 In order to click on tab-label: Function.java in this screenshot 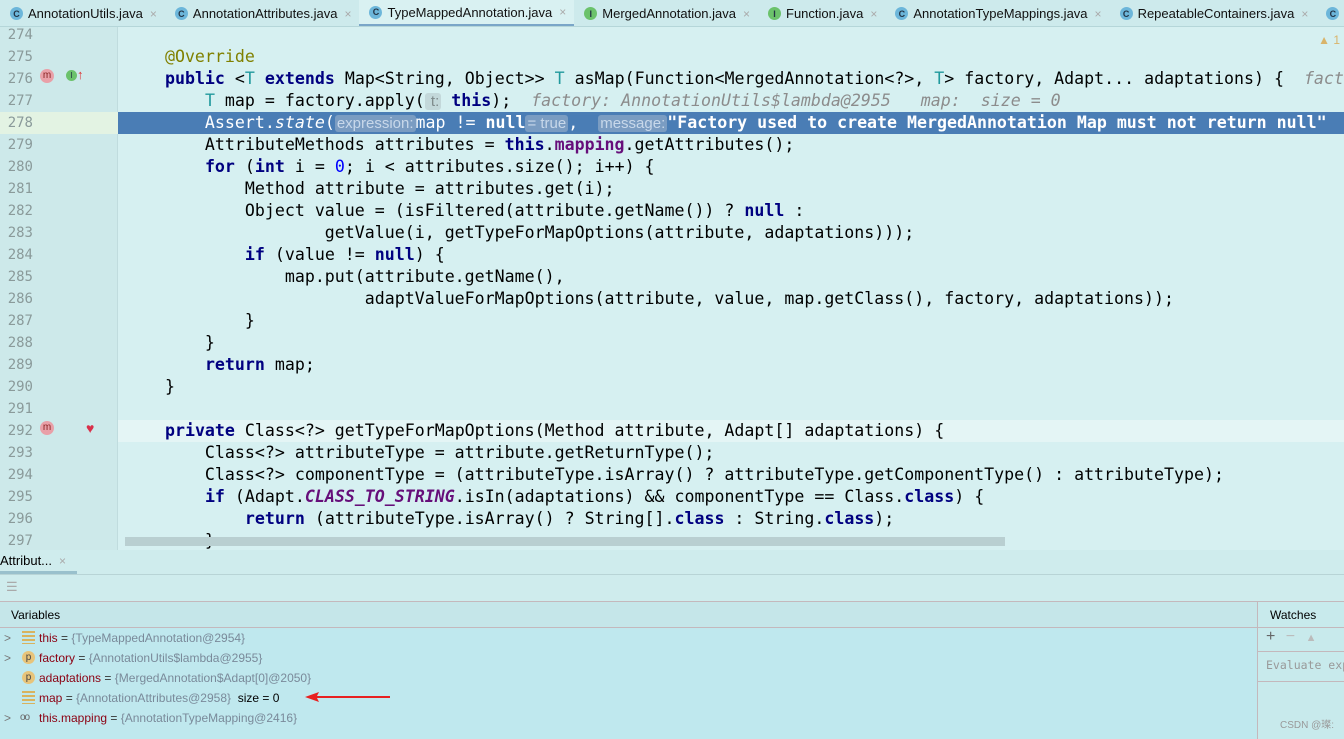, I will do `click(825, 13)`.